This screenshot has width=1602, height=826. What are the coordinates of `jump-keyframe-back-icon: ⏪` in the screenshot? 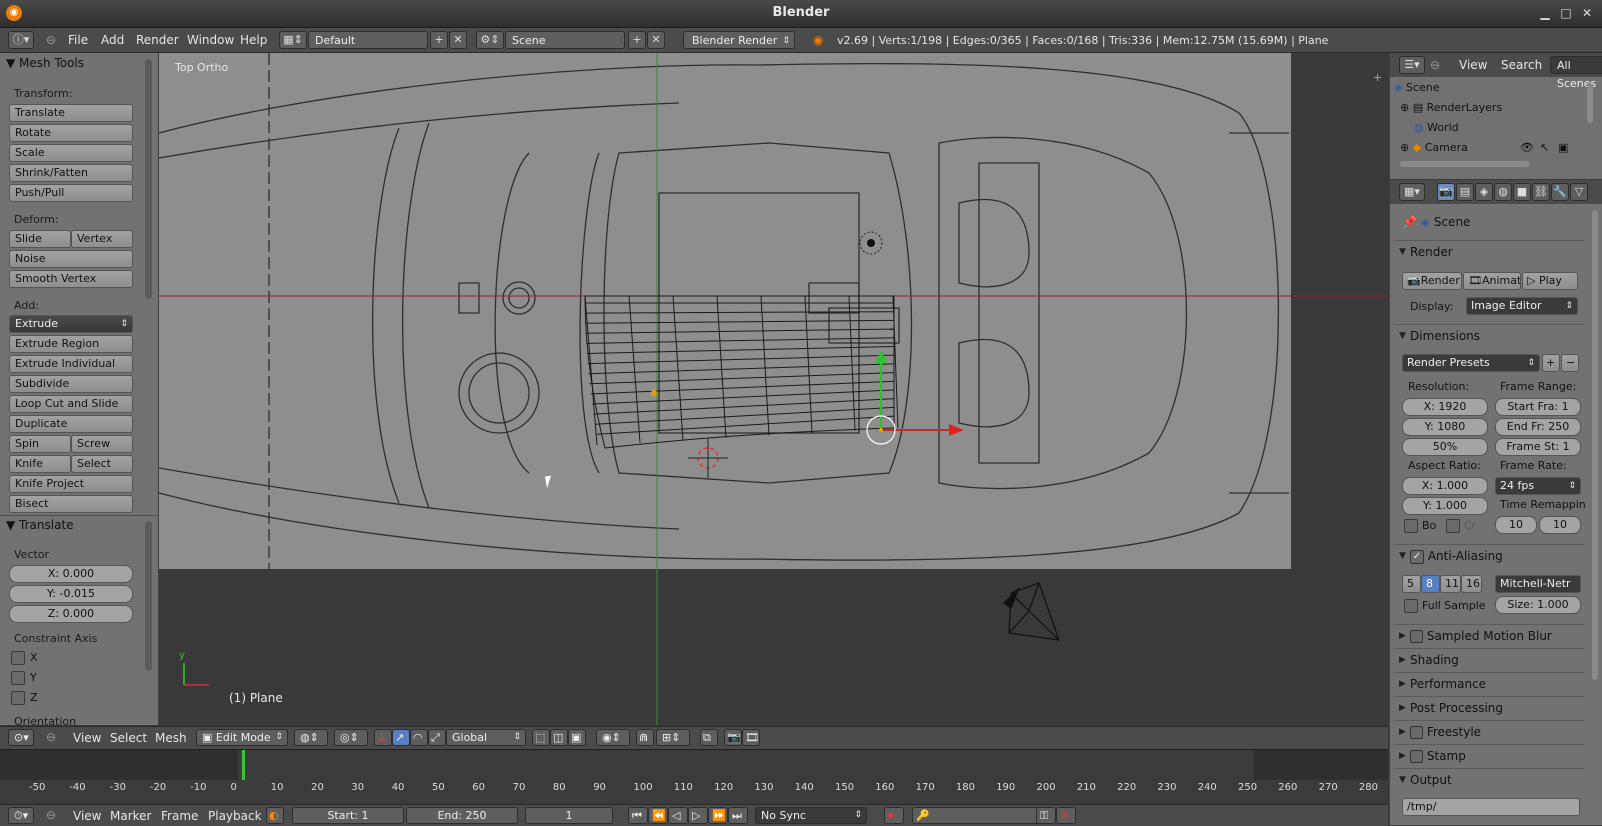 It's located at (658, 815).